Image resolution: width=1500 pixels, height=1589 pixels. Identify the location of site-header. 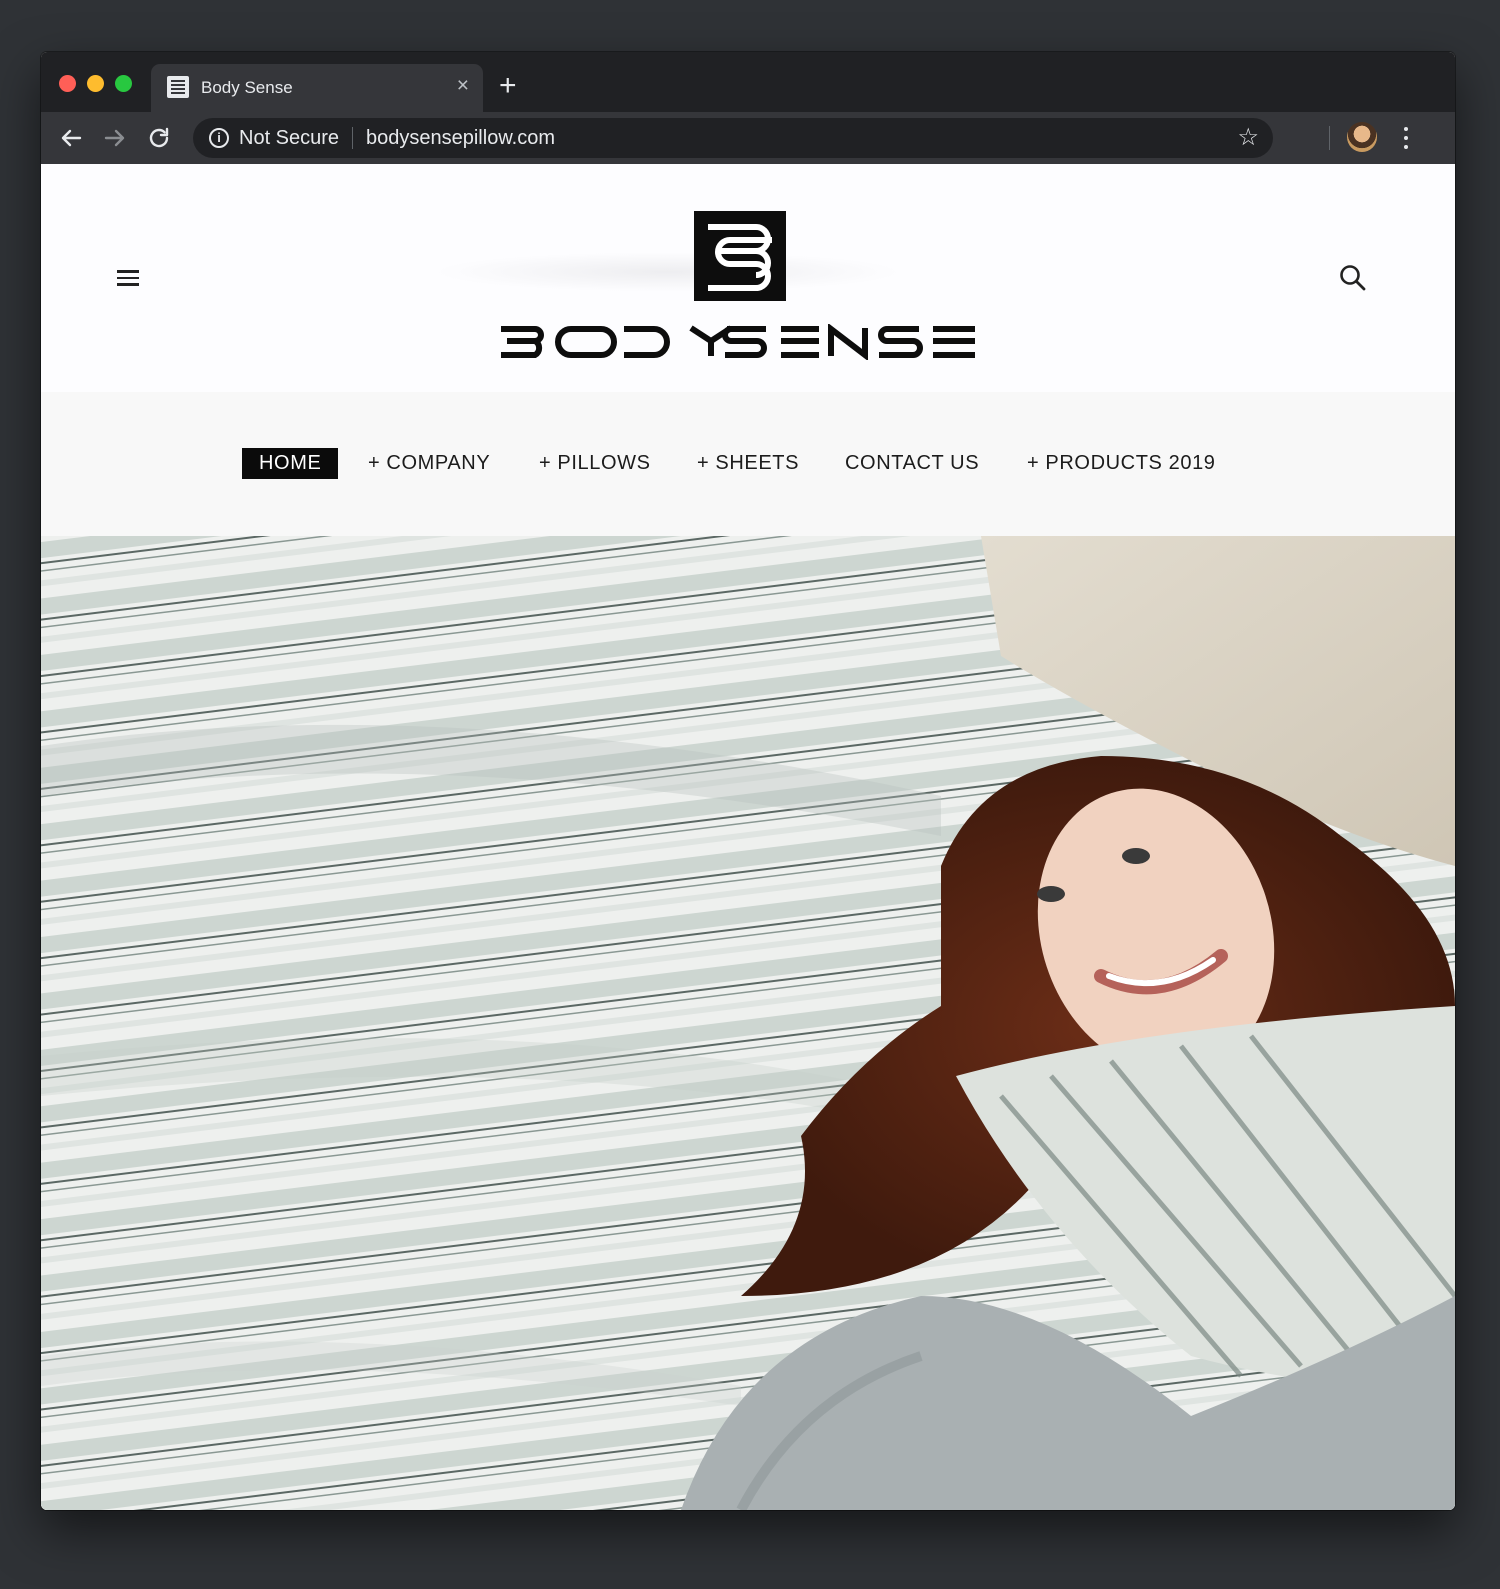
(748, 278).